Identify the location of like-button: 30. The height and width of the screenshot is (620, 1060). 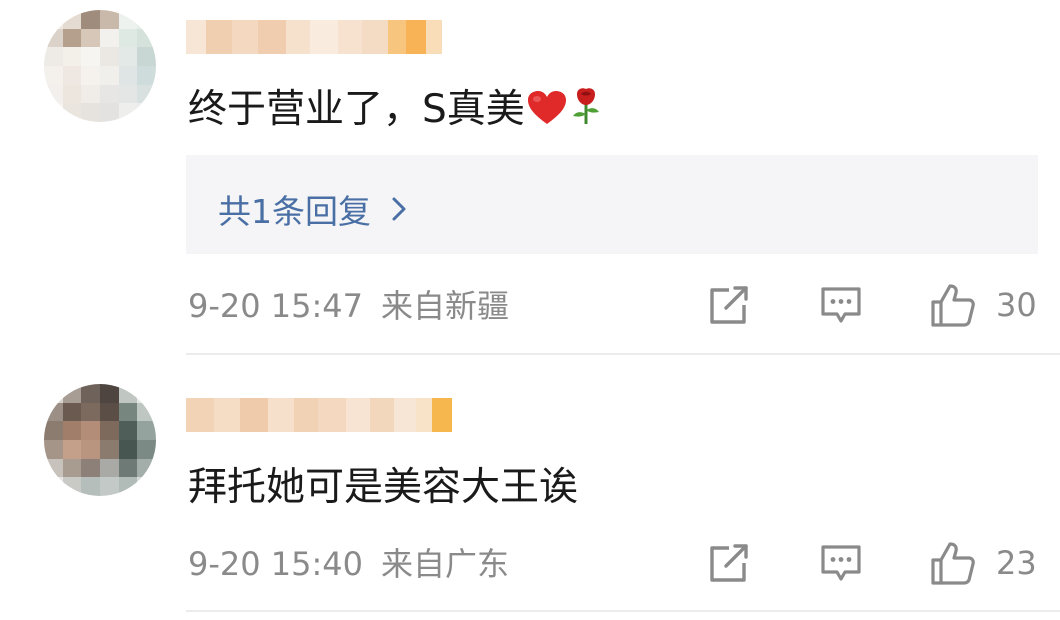
(983, 305).